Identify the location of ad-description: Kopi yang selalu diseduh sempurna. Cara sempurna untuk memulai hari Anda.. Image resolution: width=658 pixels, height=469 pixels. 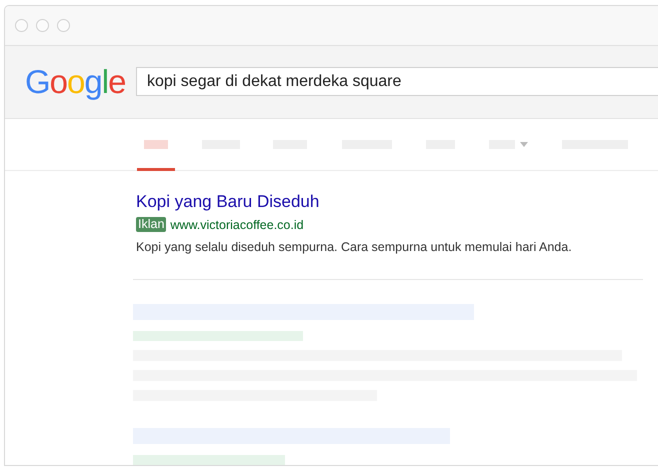
(354, 247).